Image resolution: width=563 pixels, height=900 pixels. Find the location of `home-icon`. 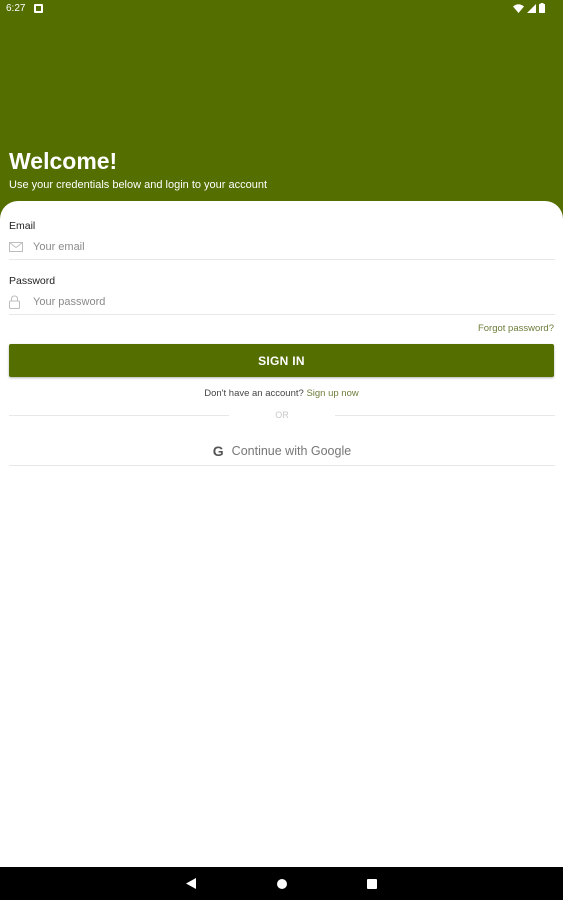

home-icon is located at coordinates (282, 884).